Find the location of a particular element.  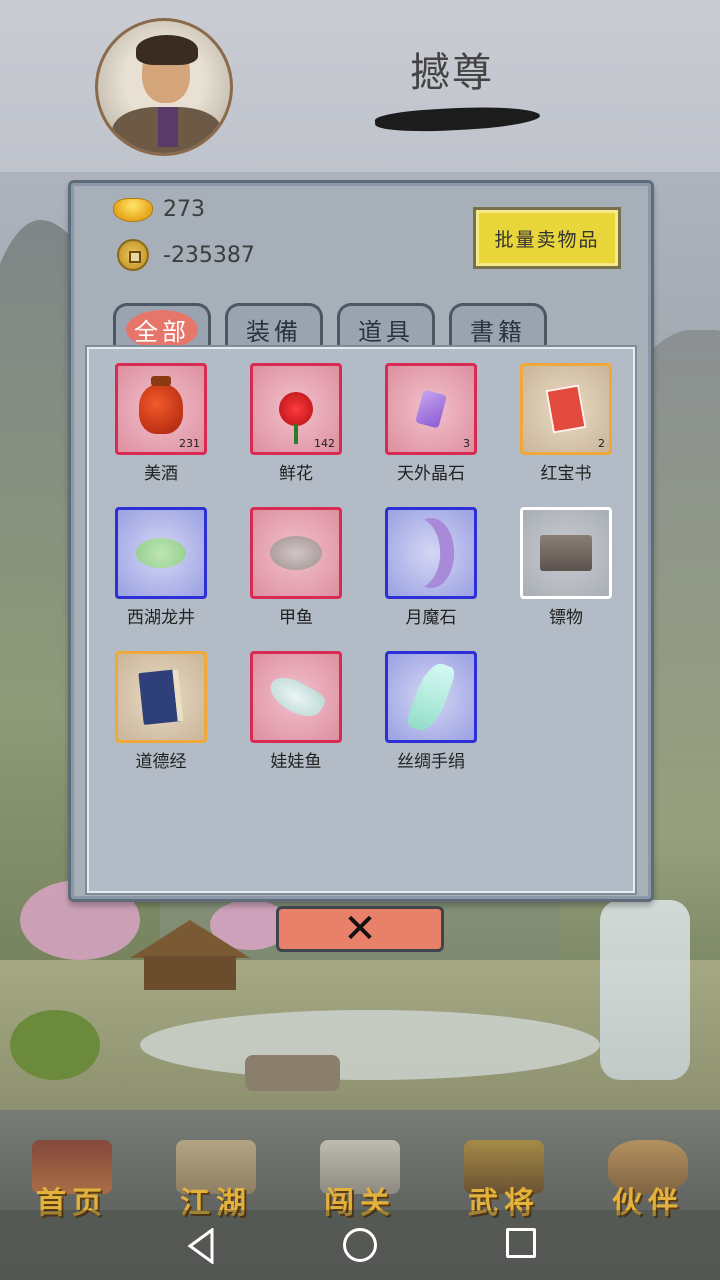

item-count: 231 is located at coordinates (189, 443).